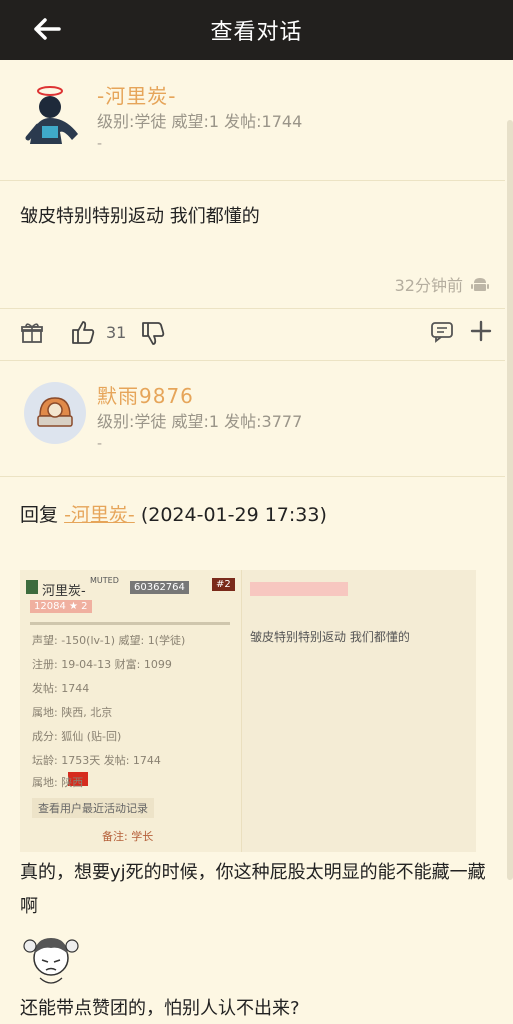  What do you see at coordinates (99, 515) in the screenshot?
I see `reply-user-link: -河里炭-` at bounding box center [99, 515].